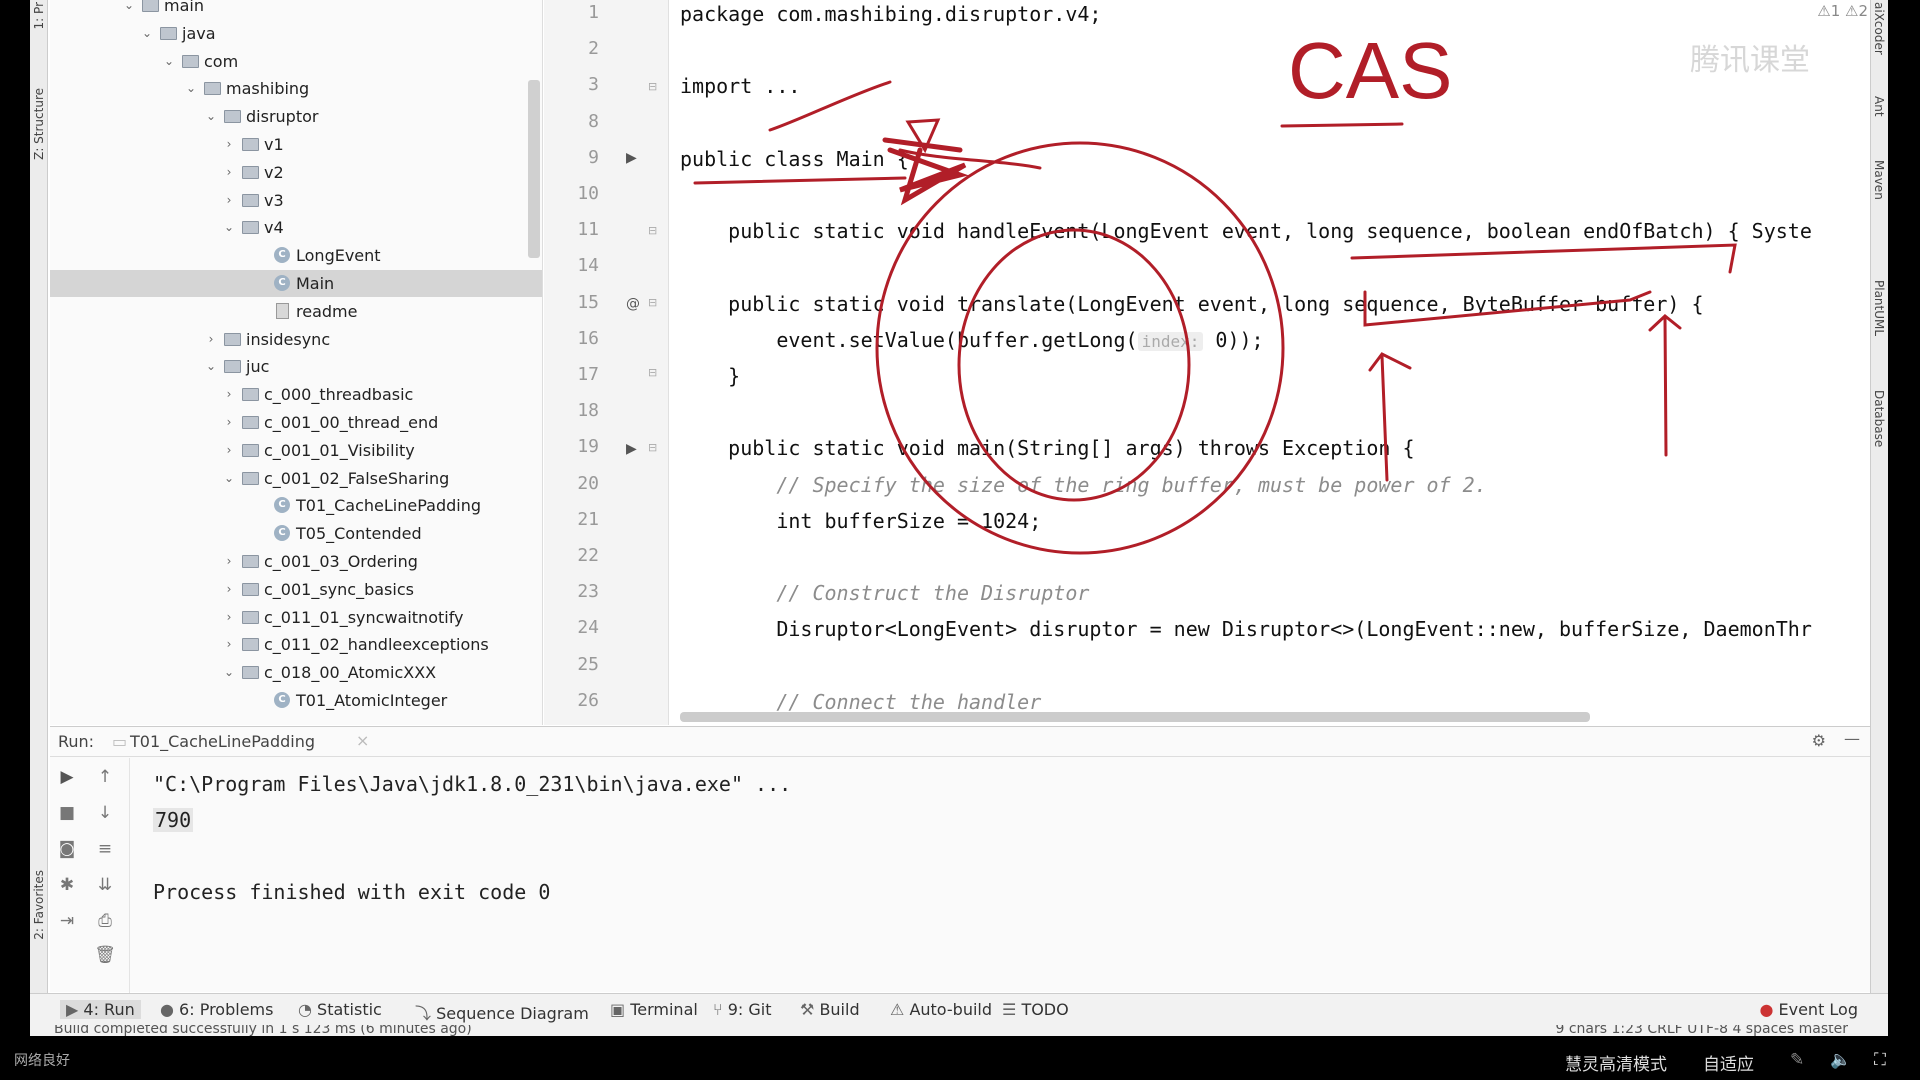 The height and width of the screenshot is (1080, 1920). What do you see at coordinates (296, 366) in the screenshot?
I see `tree-item: ⌄ juc` at bounding box center [296, 366].